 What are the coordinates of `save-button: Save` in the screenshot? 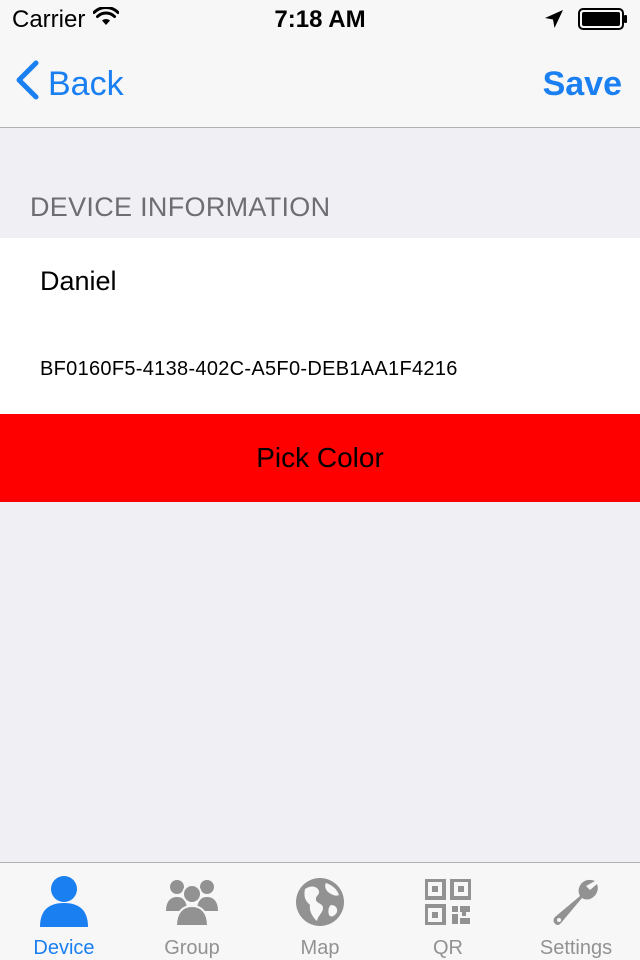 It's located at (582, 84).